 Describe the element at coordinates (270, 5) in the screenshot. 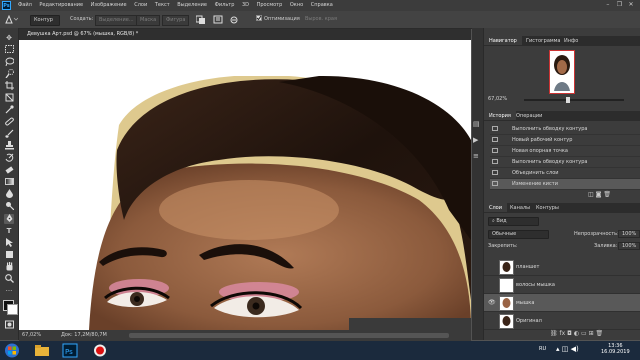

I see `menu-view: Просмотр` at that location.